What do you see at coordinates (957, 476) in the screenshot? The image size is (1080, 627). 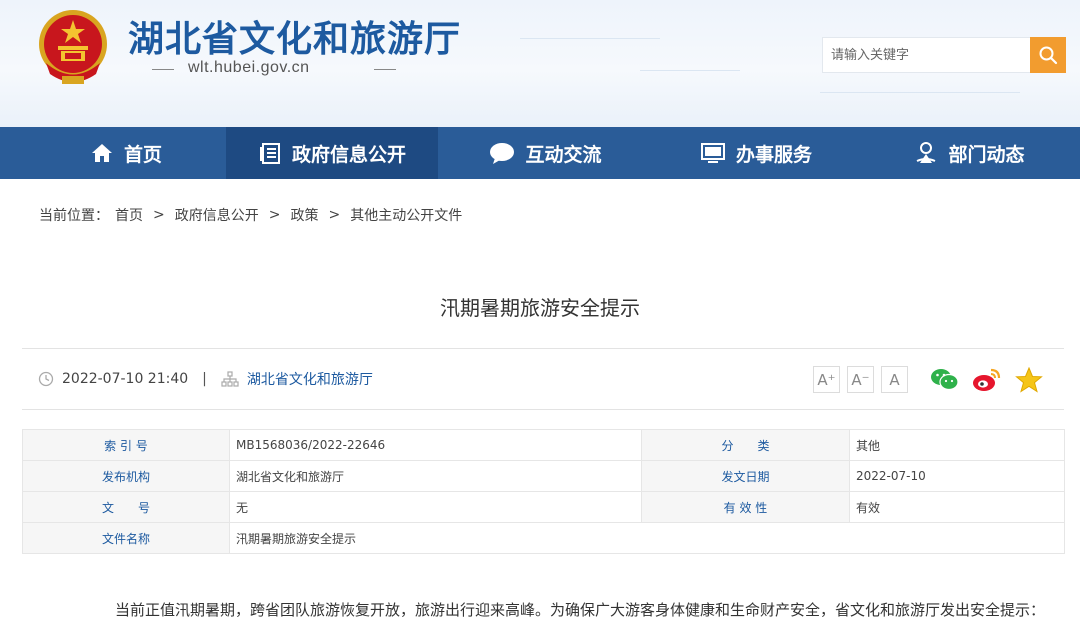 I see `info-value: 2022-07-10` at bounding box center [957, 476].